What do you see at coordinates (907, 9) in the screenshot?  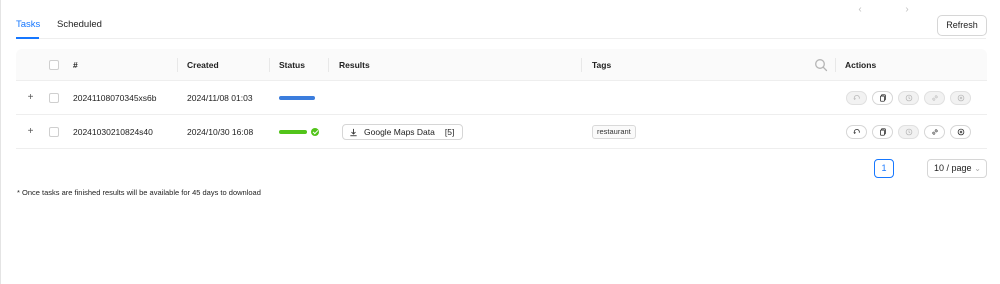 I see `chevron-right-icon: ›` at bounding box center [907, 9].